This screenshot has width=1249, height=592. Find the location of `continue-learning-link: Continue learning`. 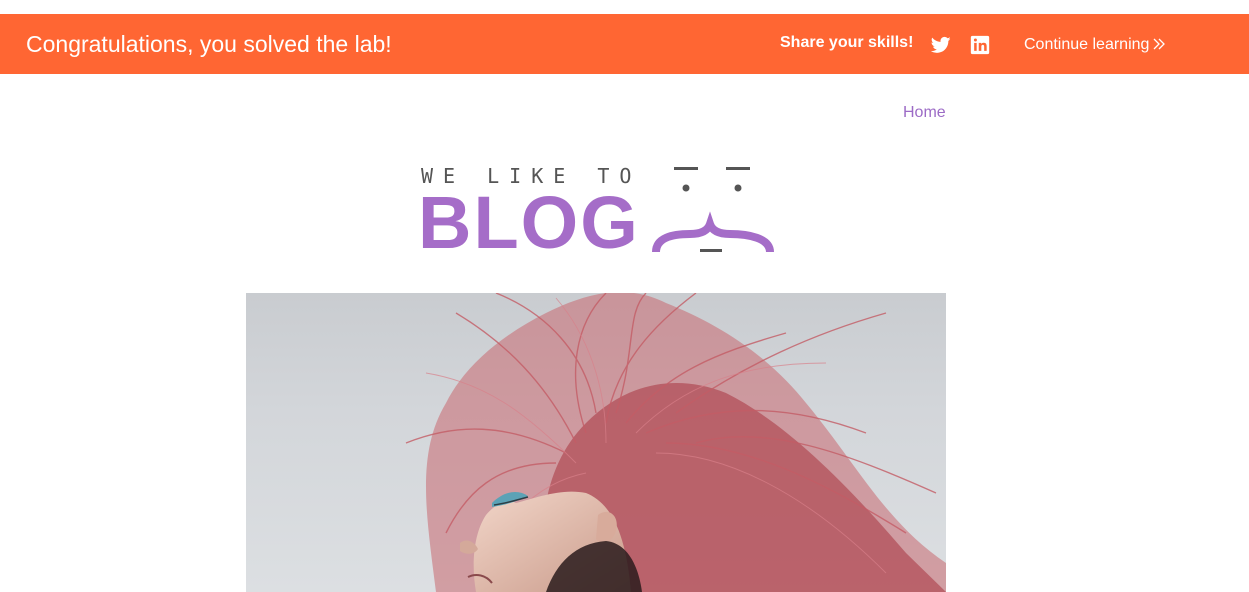

continue-learning-link: Continue learning is located at coordinates (1095, 45).